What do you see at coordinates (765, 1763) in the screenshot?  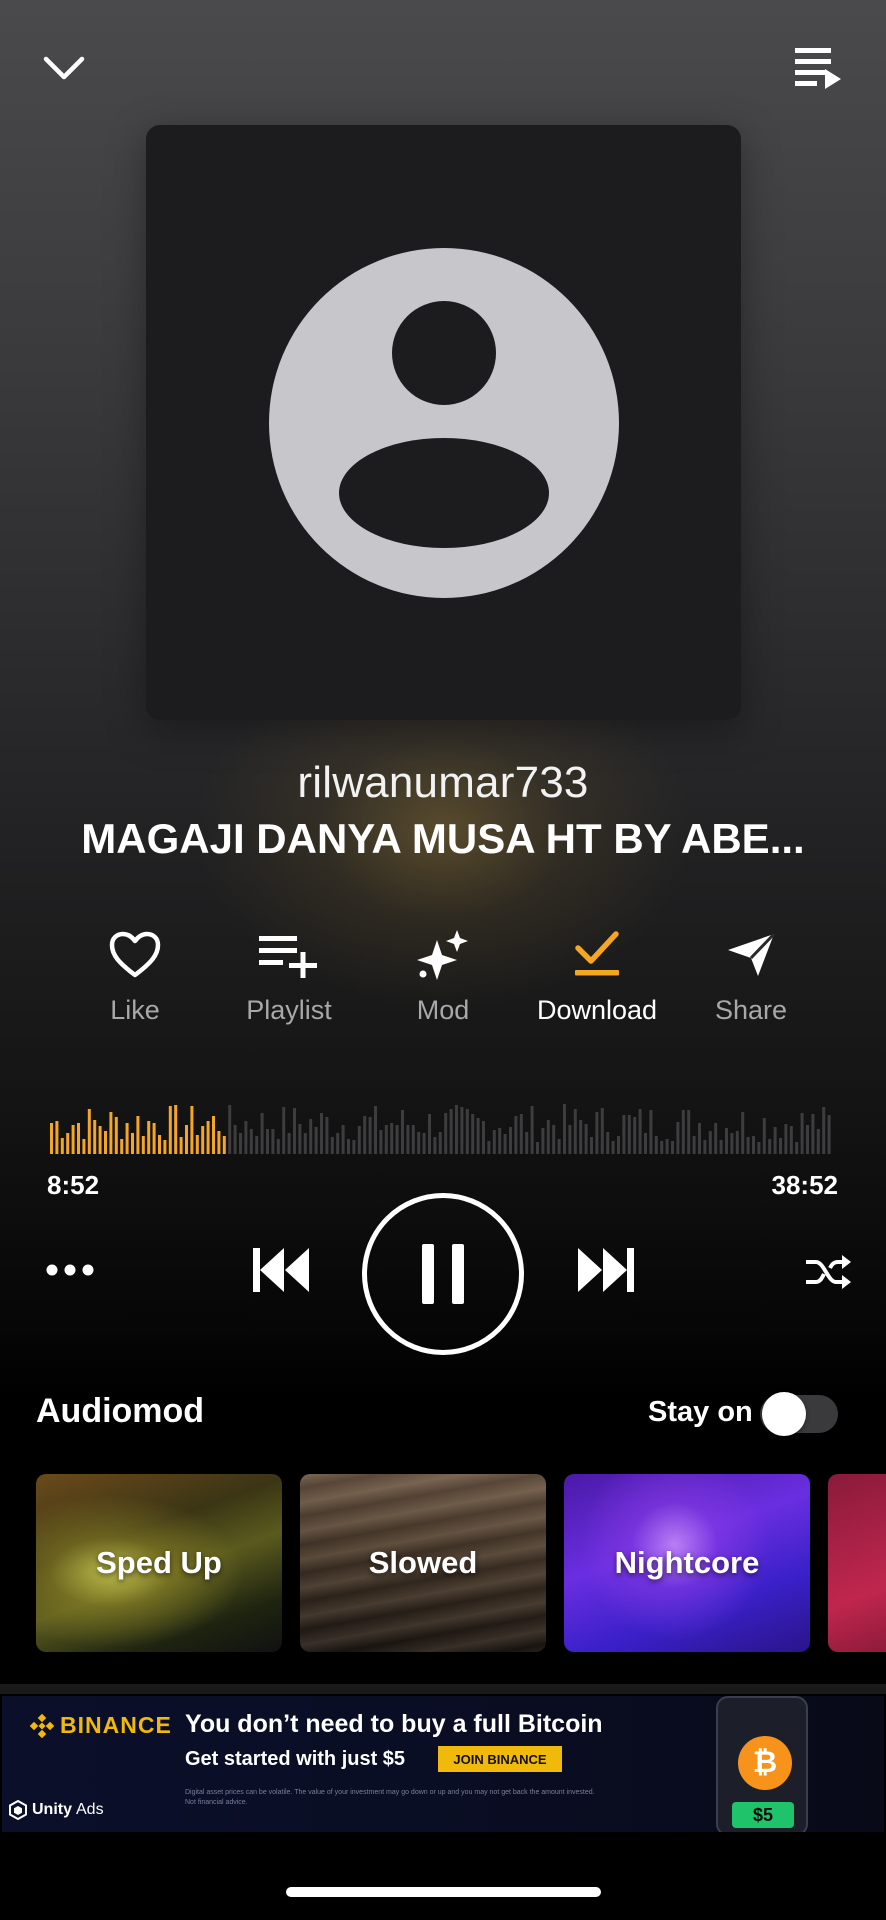 I see `bitcoin-icon: ₿` at bounding box center [765, 1763].